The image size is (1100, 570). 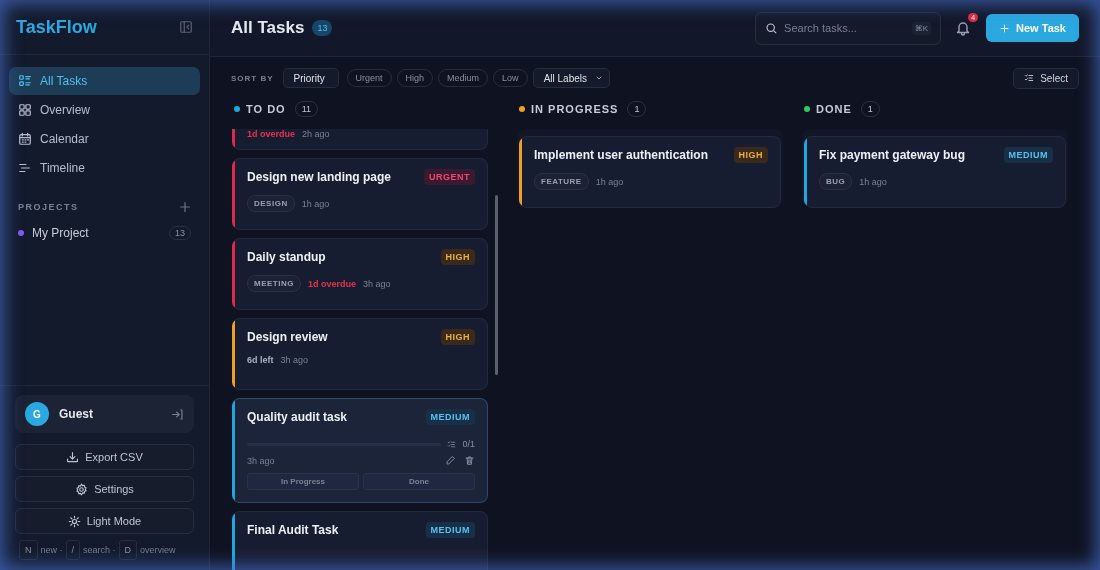 I want to click on keyboard-key: N, so click(x=28, y=550).